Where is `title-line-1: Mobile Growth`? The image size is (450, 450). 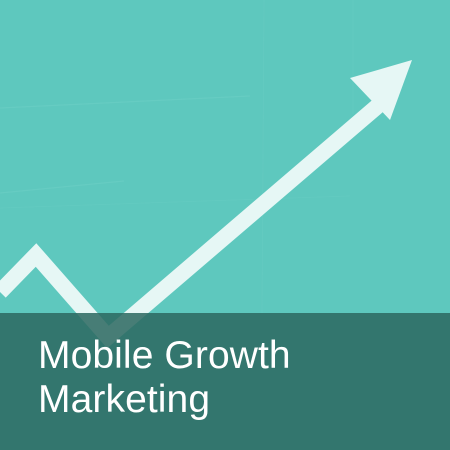
title-line-1: Mobile Growth is located at coordinates (164, 355).